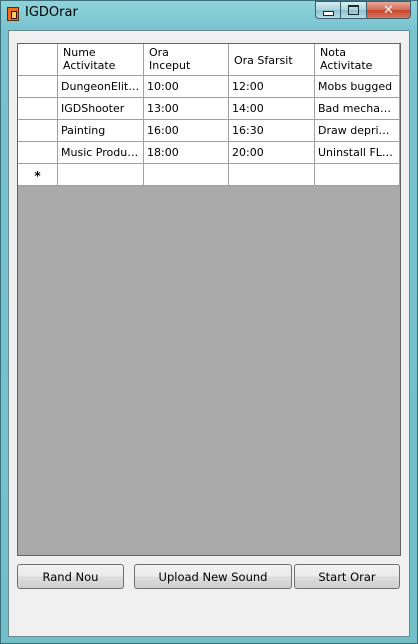  I want to click on column-header-ora-inceput: Ora Inceput, so click(186, 60).